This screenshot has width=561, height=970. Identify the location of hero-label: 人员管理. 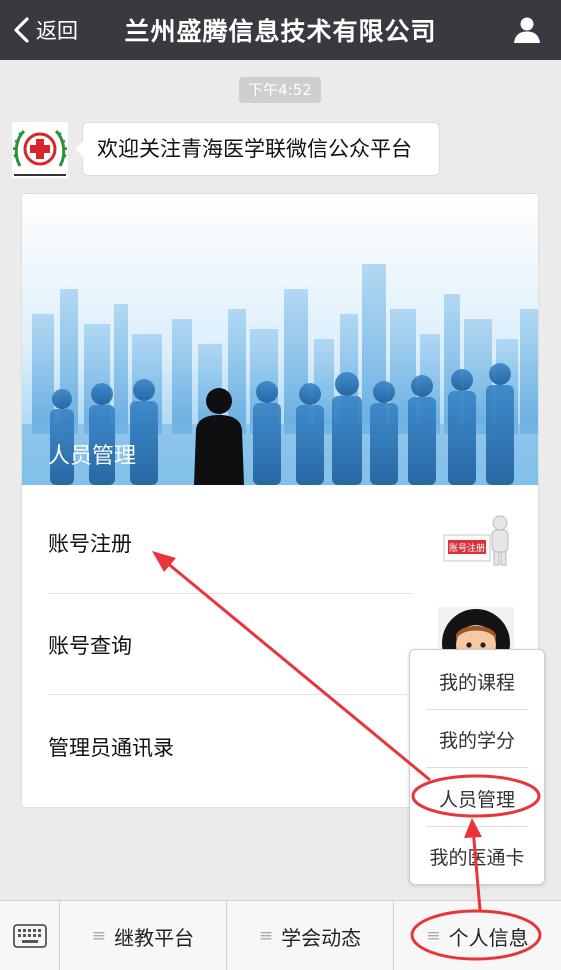
(92, 456).